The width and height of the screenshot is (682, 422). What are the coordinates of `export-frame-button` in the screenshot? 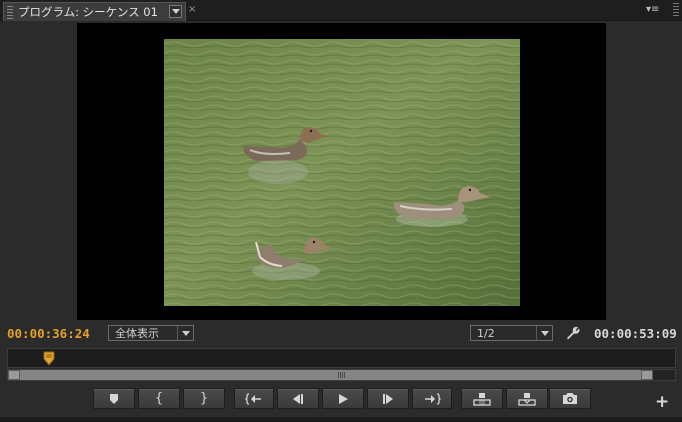 It's located at (570, 398).